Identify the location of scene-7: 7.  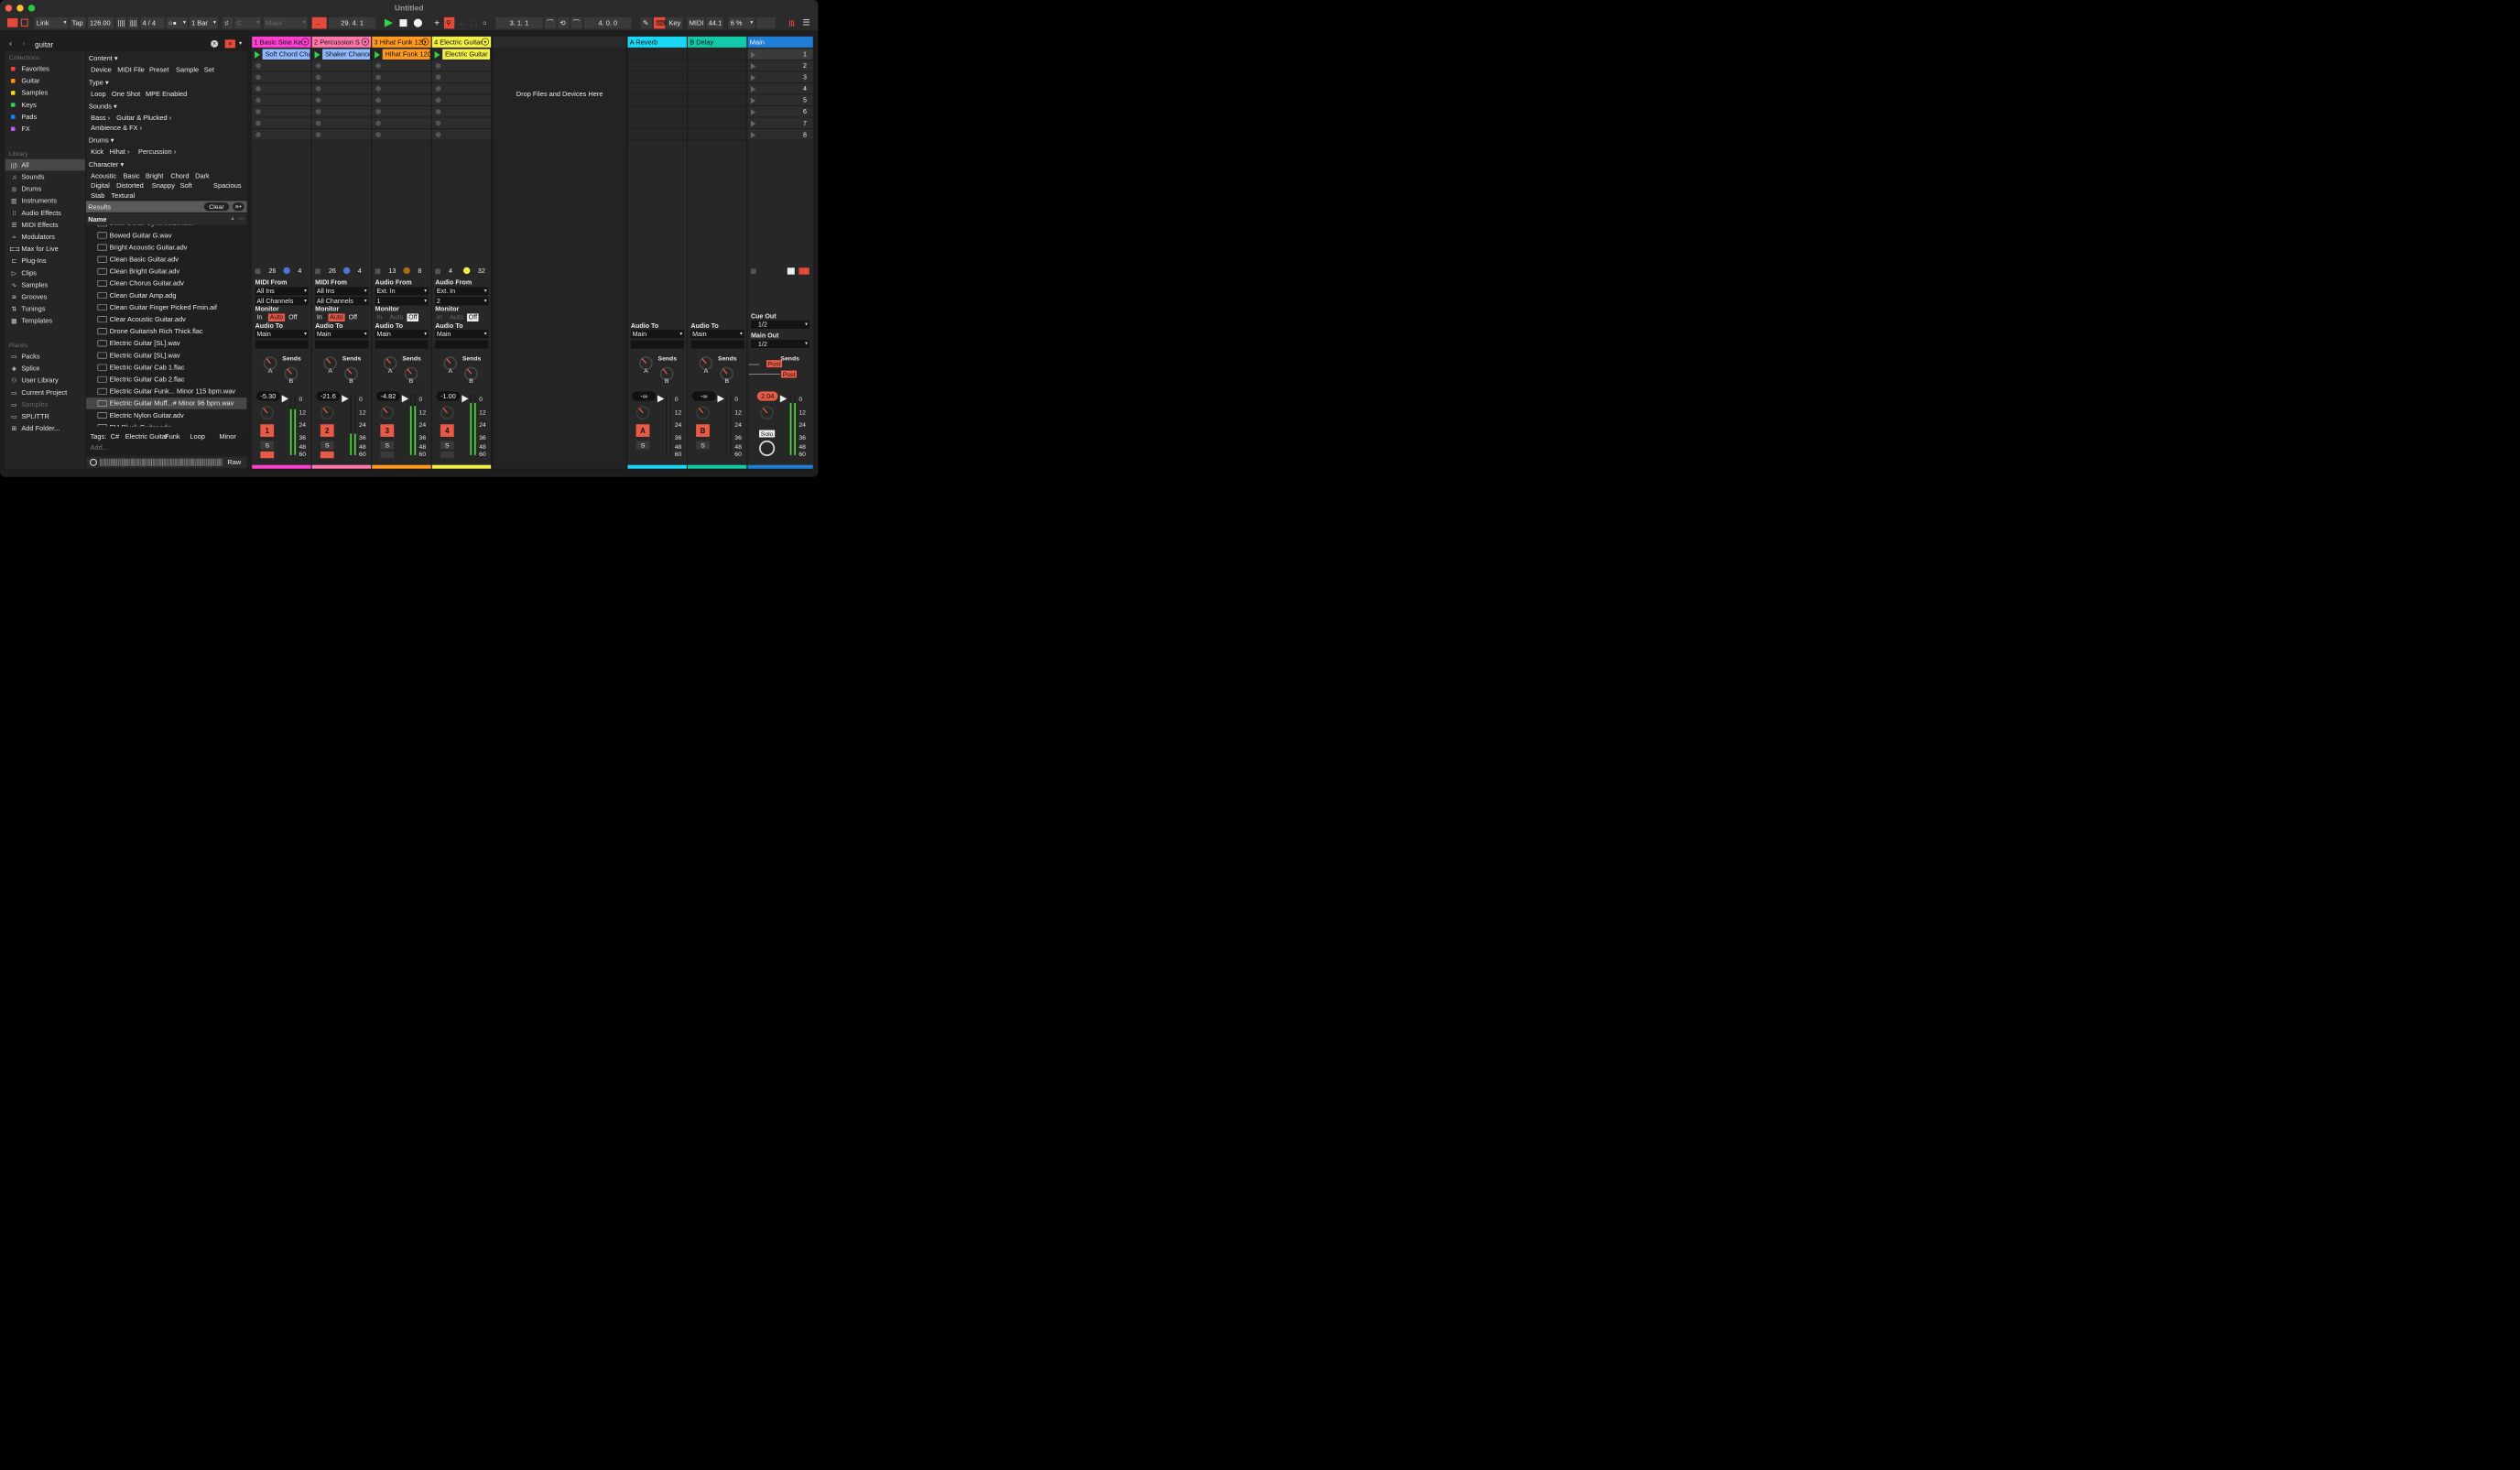
(780, 123).